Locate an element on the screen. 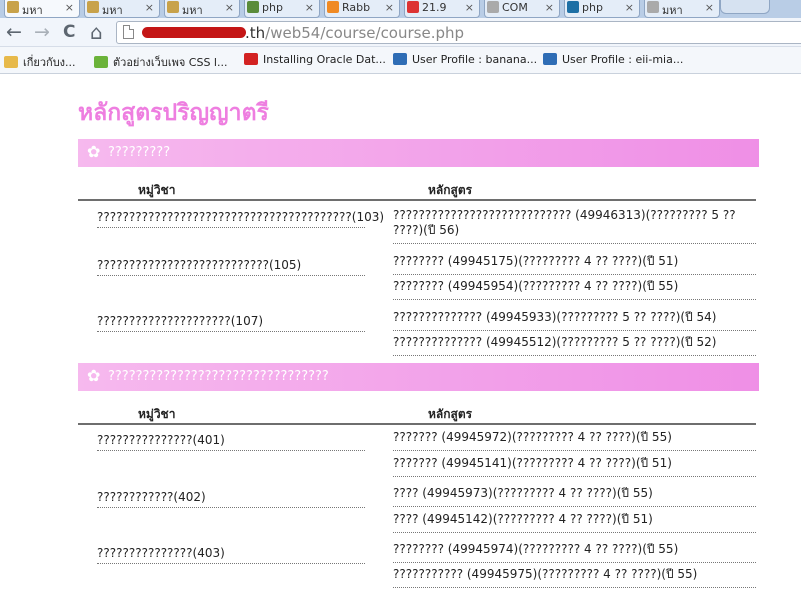 The width and height of the screenshot is (801, 597). browser-toolbar: ← → C ⌂ .th/web54/course/course.php is located at coordinates (400, 32).